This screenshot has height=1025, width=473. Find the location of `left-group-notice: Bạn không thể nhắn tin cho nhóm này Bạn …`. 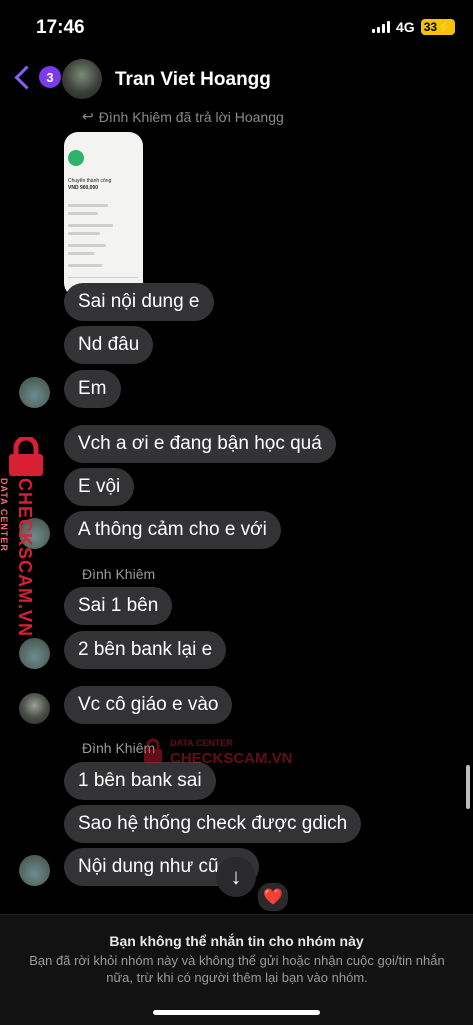

left-group-notice: Bạn không thể nhắn tin cho nhóm này Bạn … is located at coordinates (236, 969).